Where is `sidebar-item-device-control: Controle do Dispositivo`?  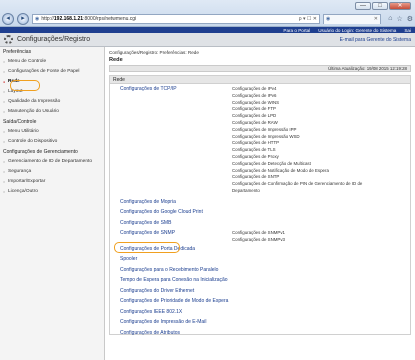 sidebar-item-device-control: Controle do Dispositivo is located at coordinates (52, 142).